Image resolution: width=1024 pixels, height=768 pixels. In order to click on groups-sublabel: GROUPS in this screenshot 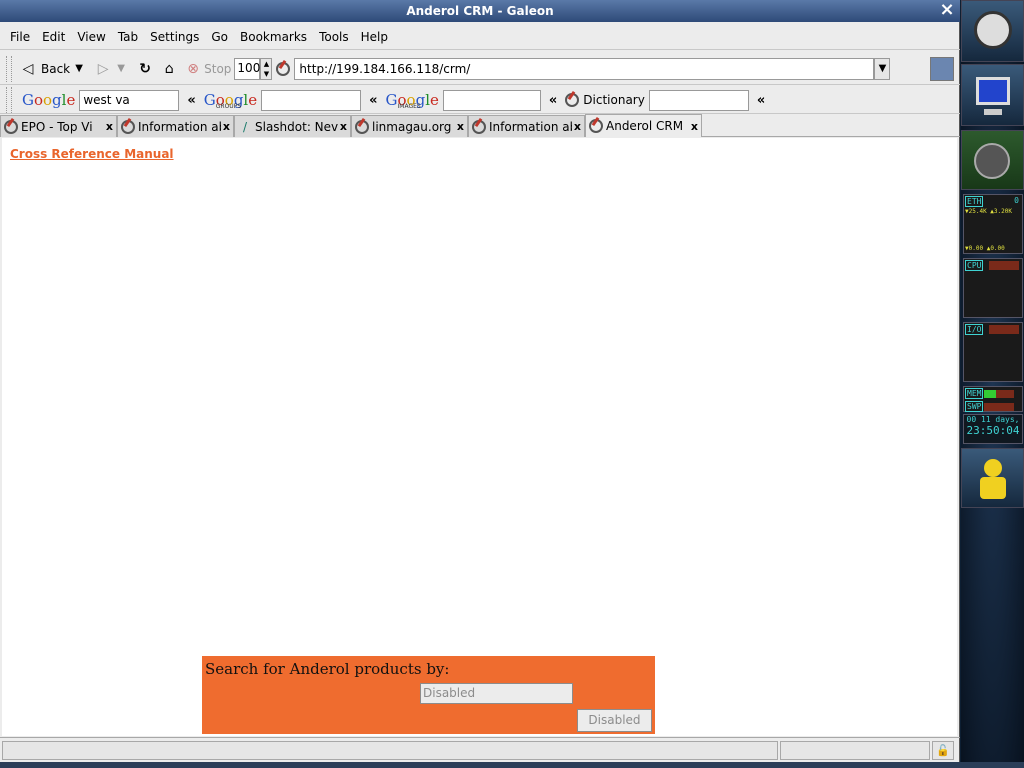, I will do `click(228, 106)`.